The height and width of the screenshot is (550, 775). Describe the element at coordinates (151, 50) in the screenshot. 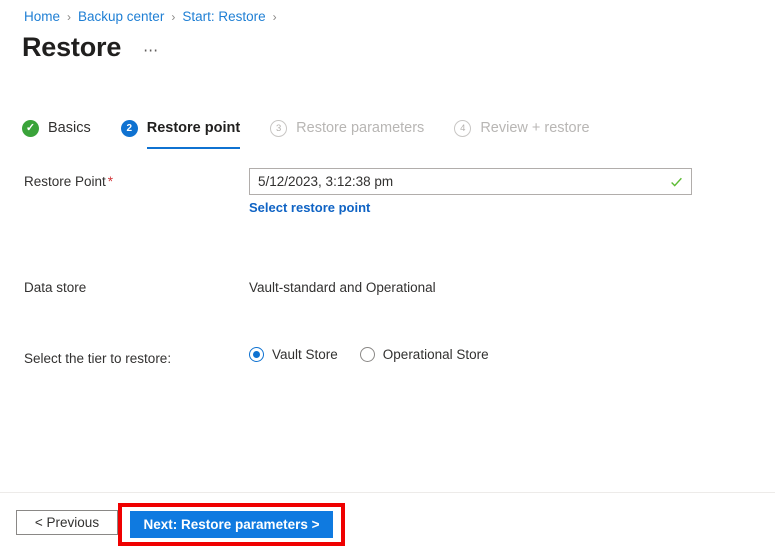

I see `more-options-icon: ⋯` at that location.